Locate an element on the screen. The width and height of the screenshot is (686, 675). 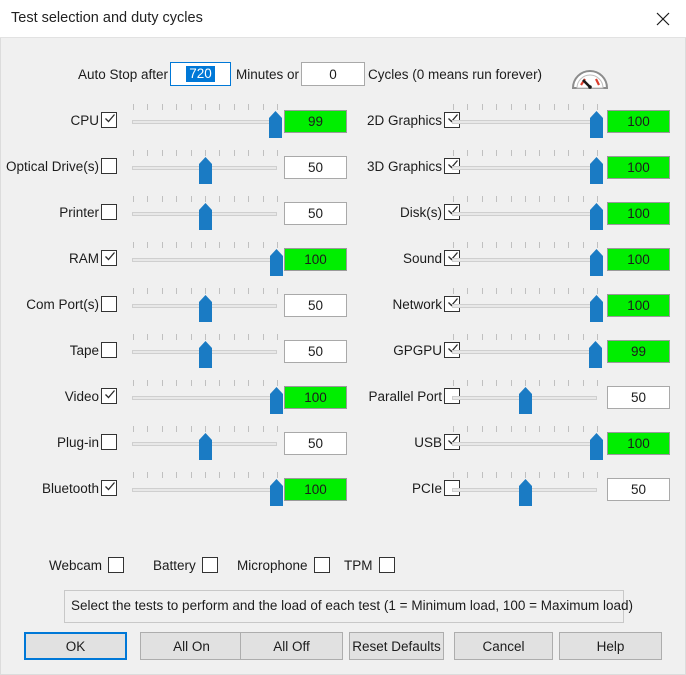
auto-stop-cycles-input: 0 is located at coordinates (333, 74).